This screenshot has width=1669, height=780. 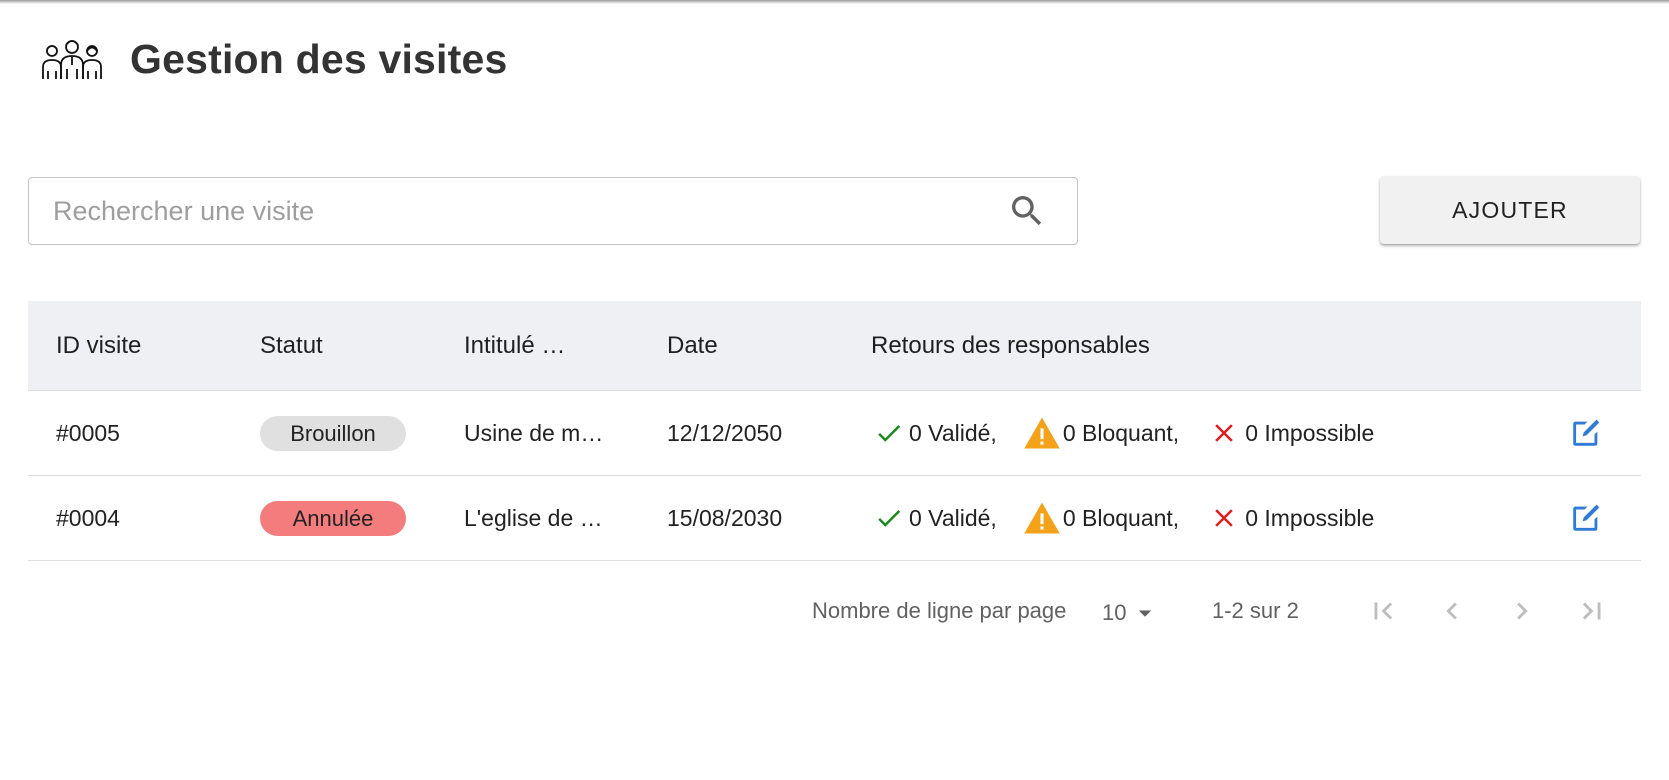 I want to click on previous-page-icon, so click(x=1452, y=611).